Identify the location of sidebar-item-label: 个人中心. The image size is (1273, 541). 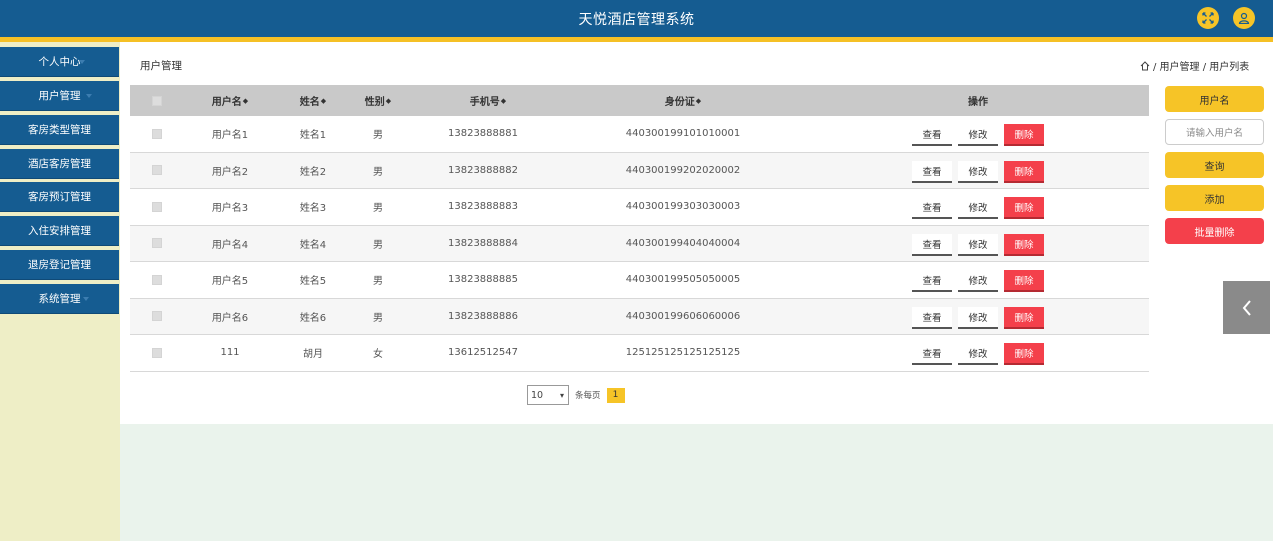
(59, 62).